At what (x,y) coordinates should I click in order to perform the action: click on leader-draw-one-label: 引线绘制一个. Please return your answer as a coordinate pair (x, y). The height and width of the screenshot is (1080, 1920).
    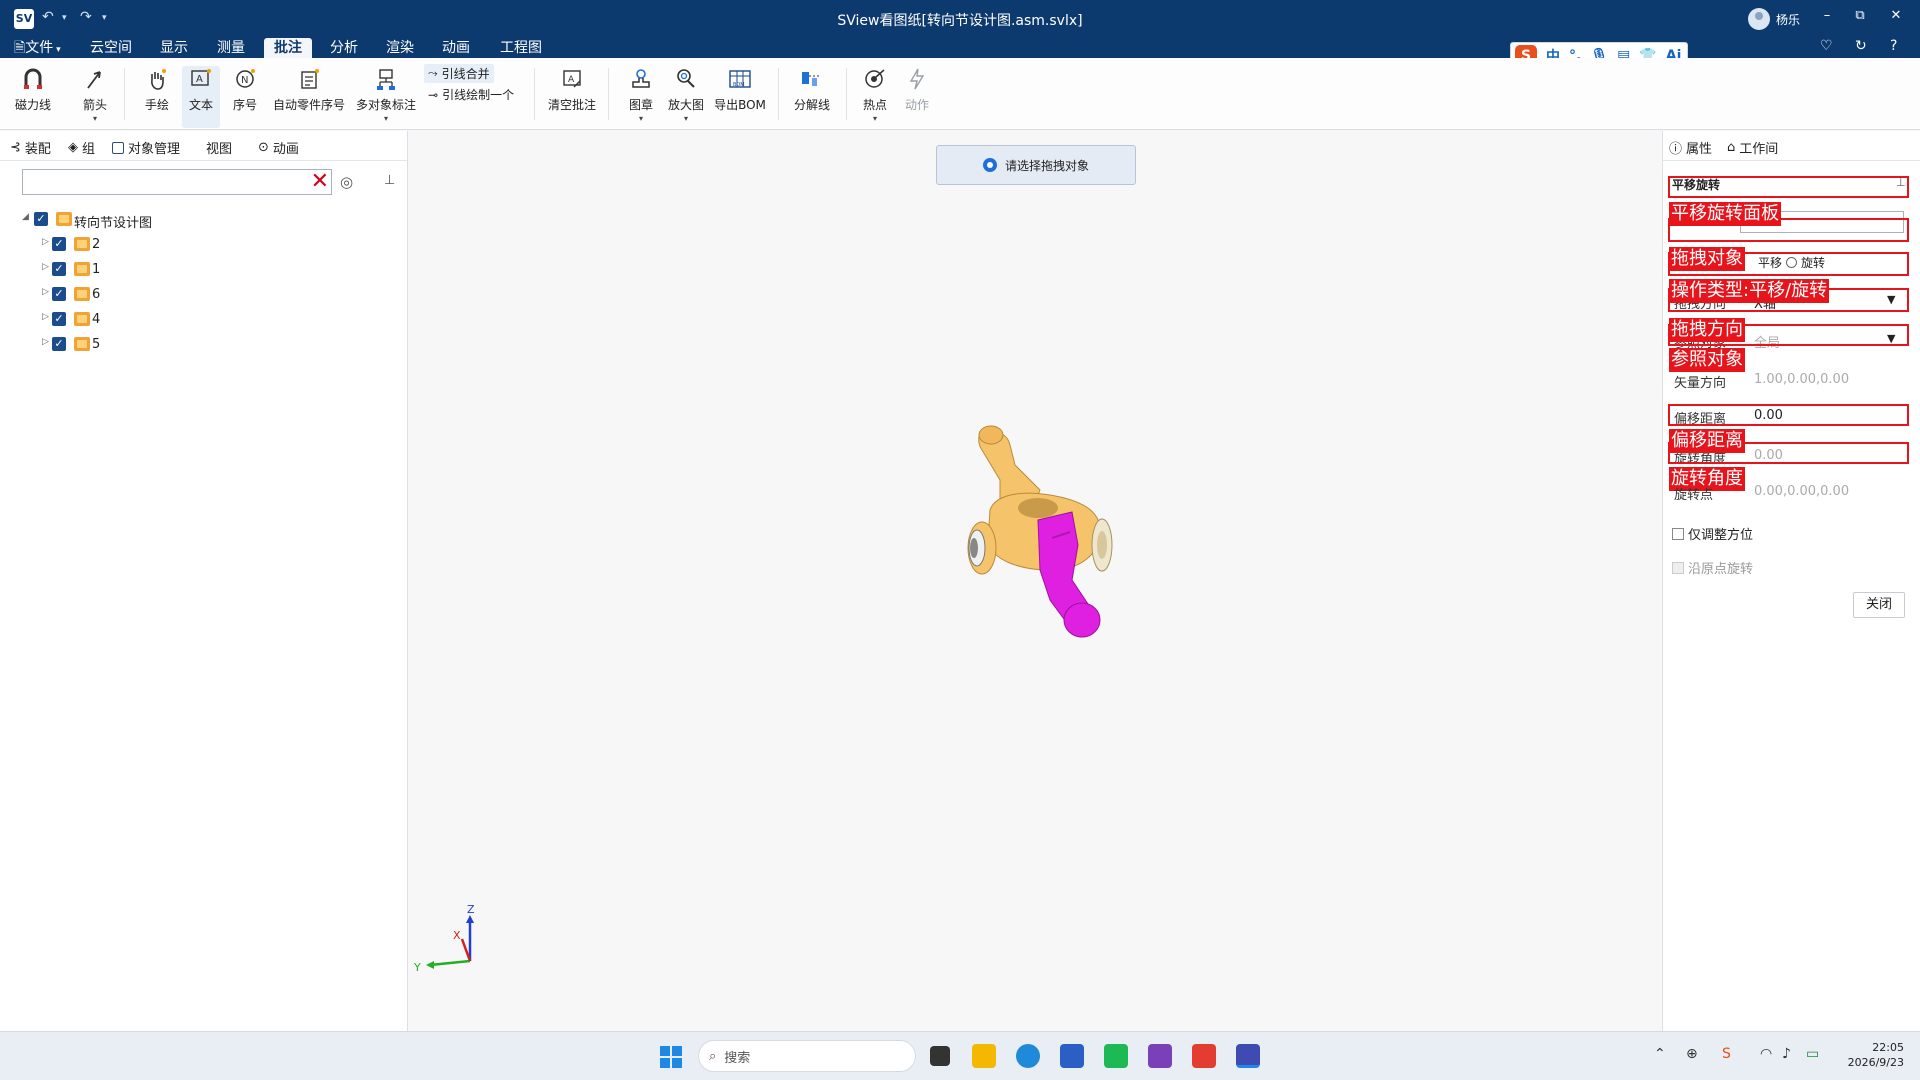
    Looking at the image, I should click on (478, 95).